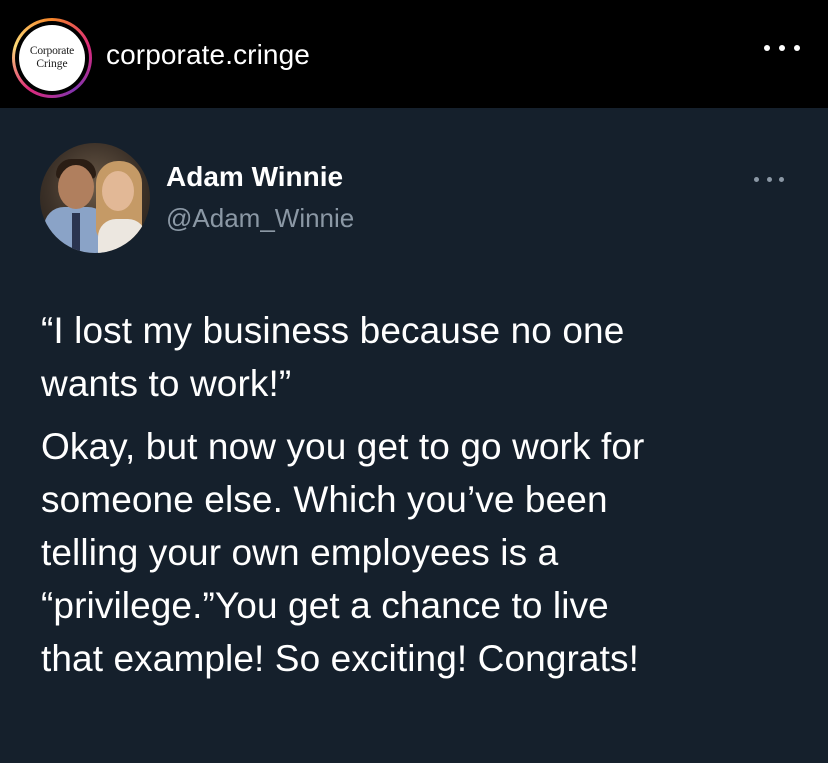 This screenshot has width=828, height=763. Describe the element at coordinates (343, 446) in the screenshot. I see `tweet-line: Okay, but now you get to go work for` at that location.